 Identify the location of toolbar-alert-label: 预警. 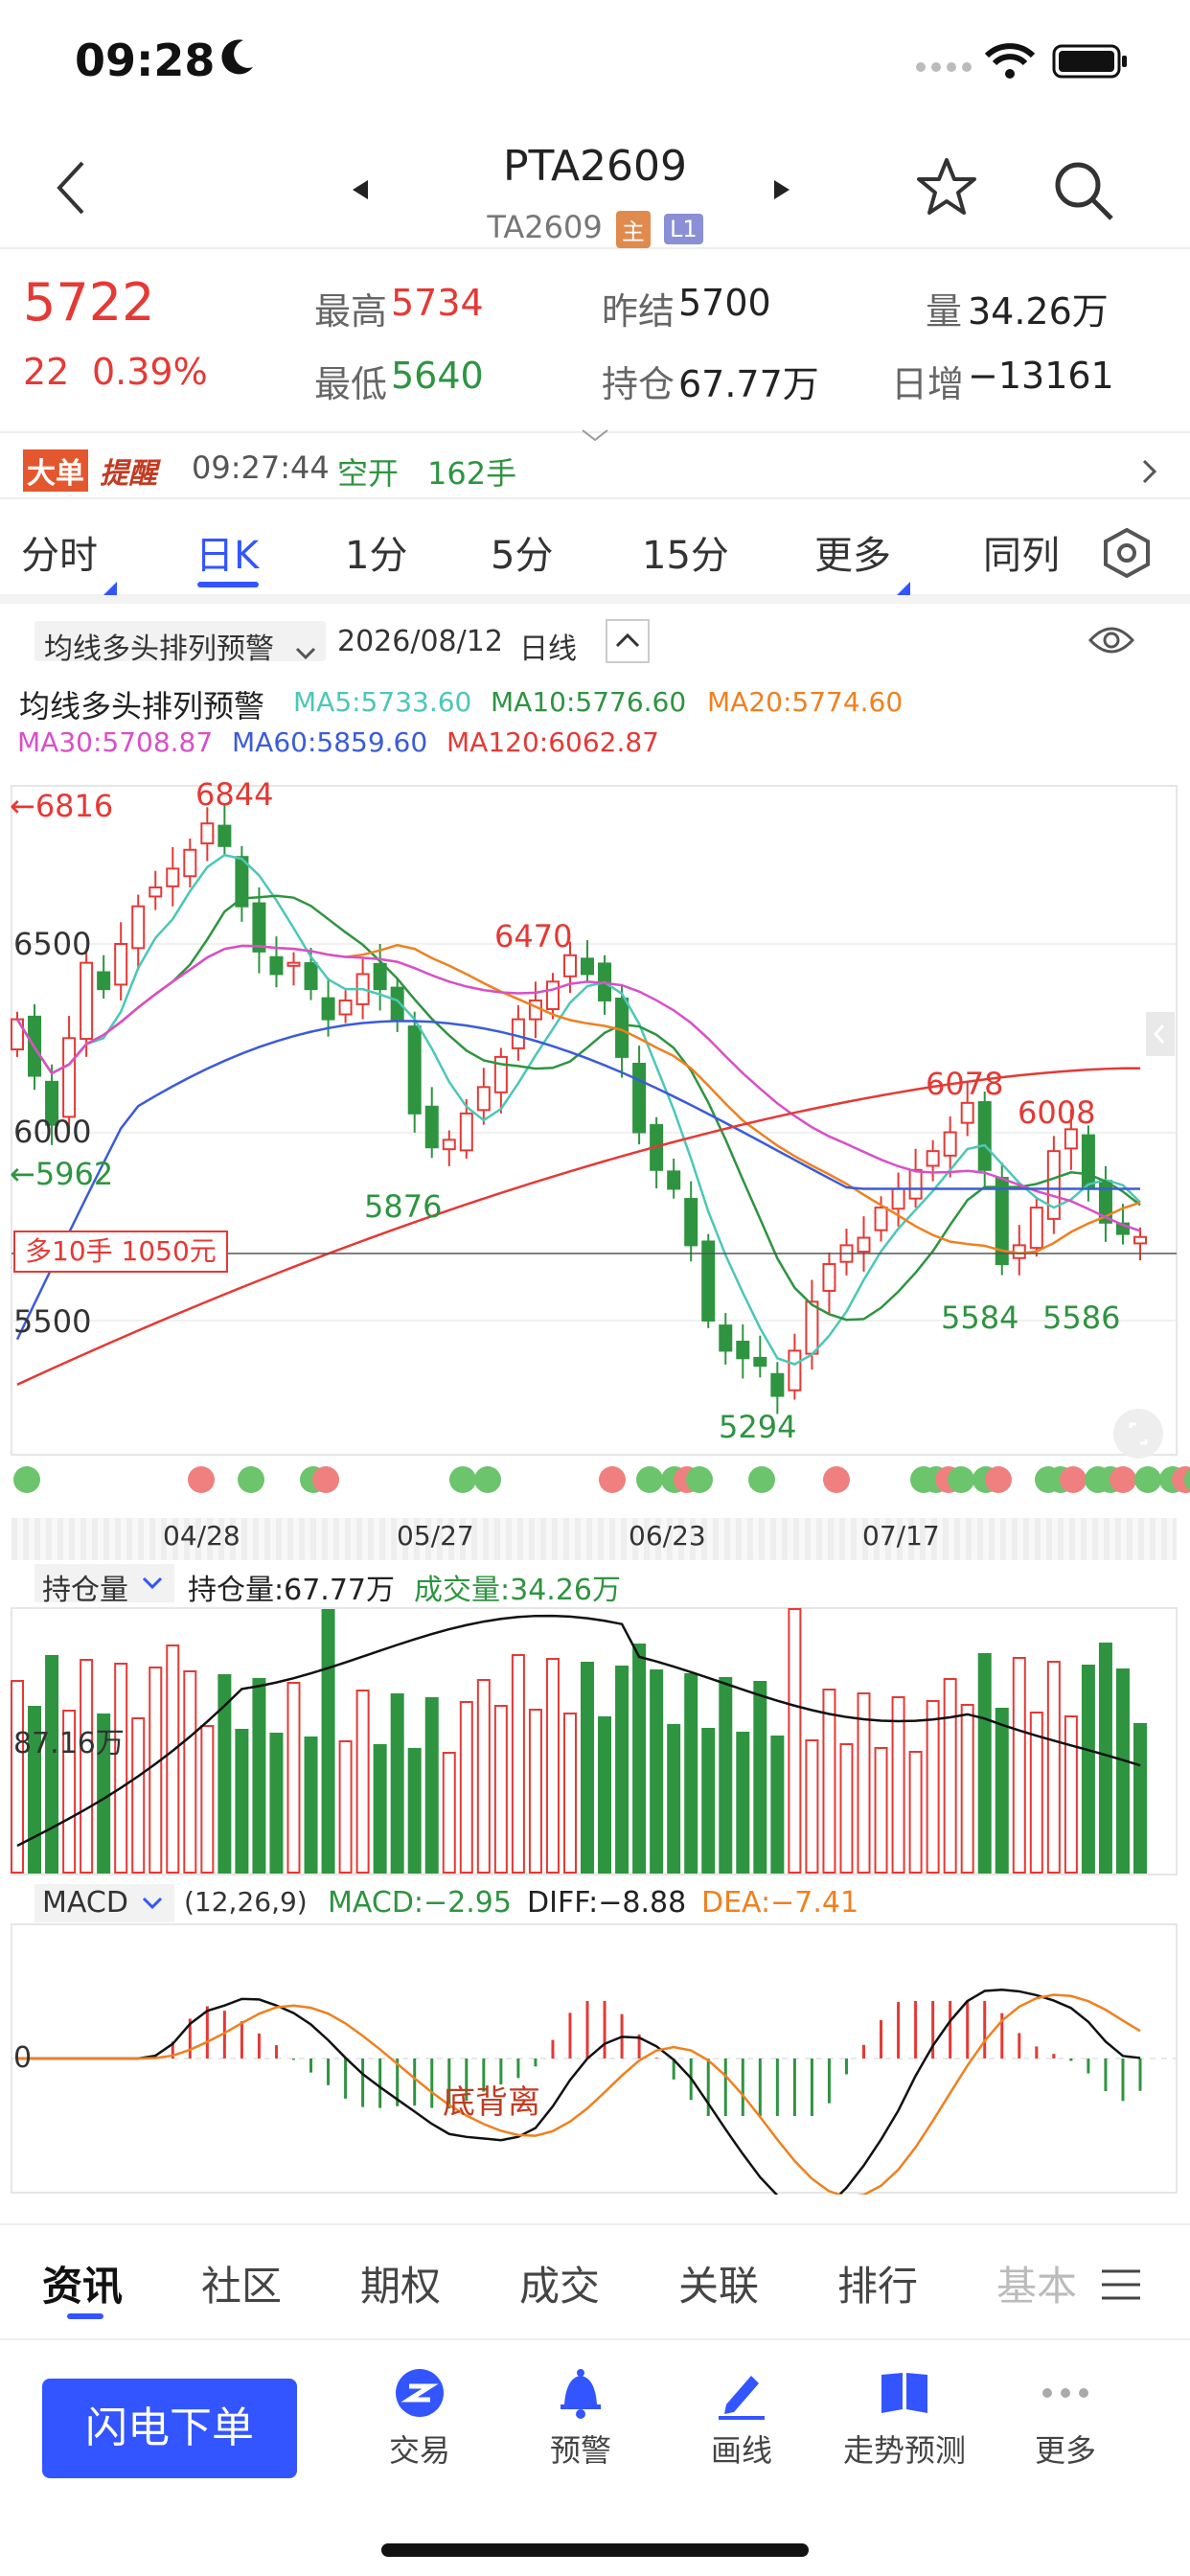
(580, 2450).